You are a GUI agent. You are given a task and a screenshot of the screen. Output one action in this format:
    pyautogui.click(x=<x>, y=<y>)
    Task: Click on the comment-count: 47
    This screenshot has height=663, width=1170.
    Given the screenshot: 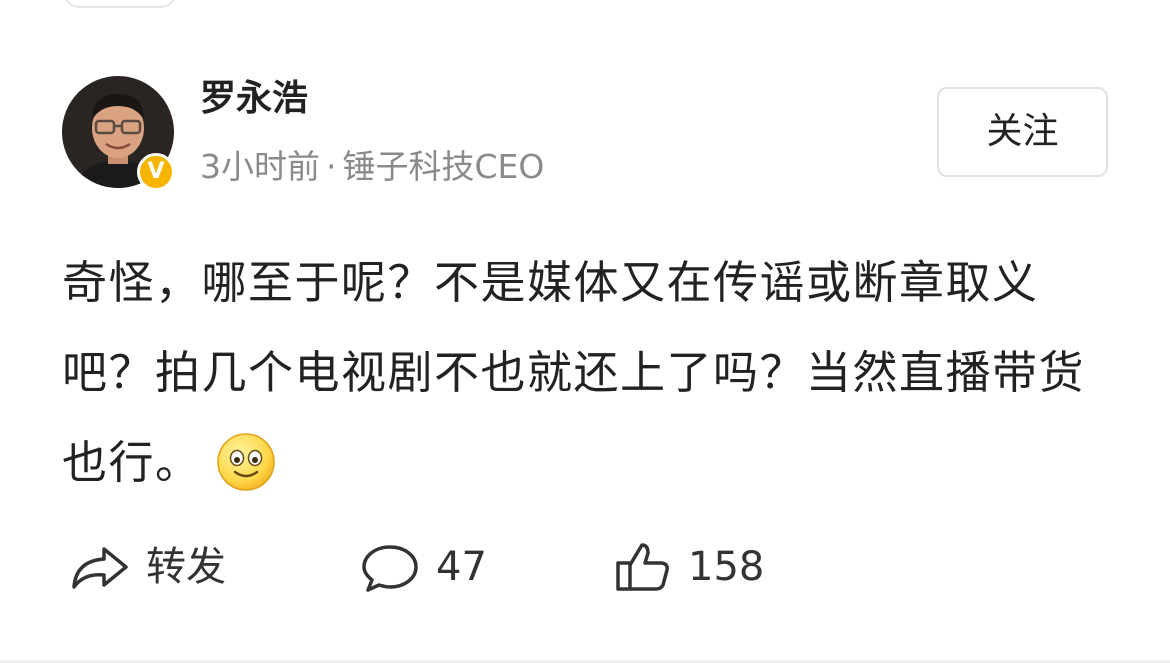 What is the action you would take?
    pyautogui.click(x=461, y=567)
    